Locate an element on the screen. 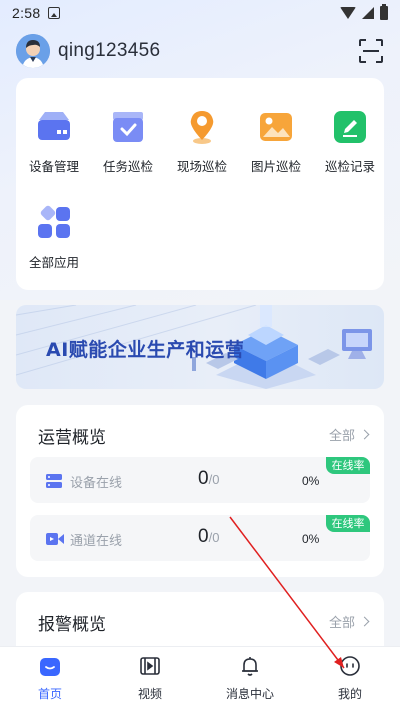 This screenshot has height=711, width=400. site-inspection-icon is located at coordinates (202, 127).